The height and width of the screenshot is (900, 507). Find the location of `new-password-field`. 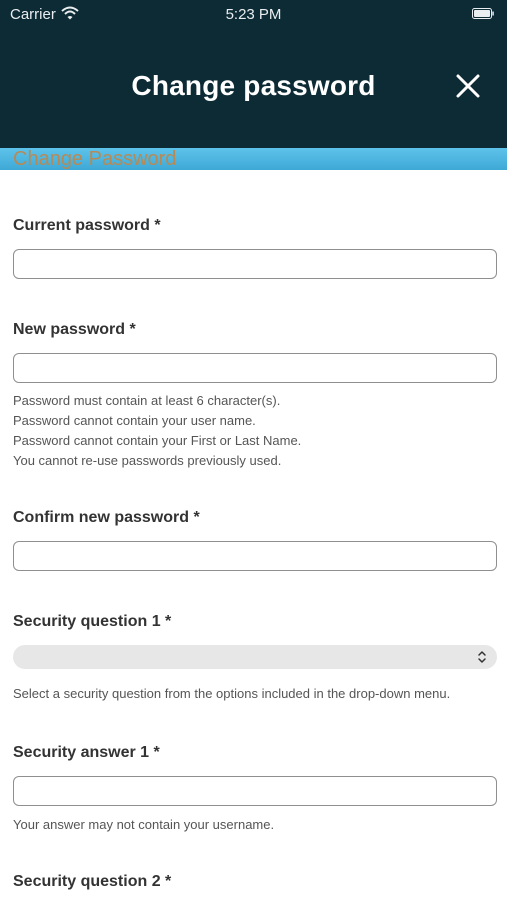

new-password-field is located at coordinates (255, 368).